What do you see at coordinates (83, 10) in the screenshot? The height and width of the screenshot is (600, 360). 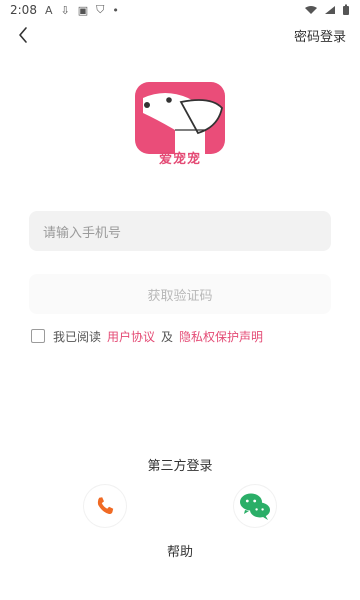 I see `image-icon: ▣` at bounding box center [83, 10].